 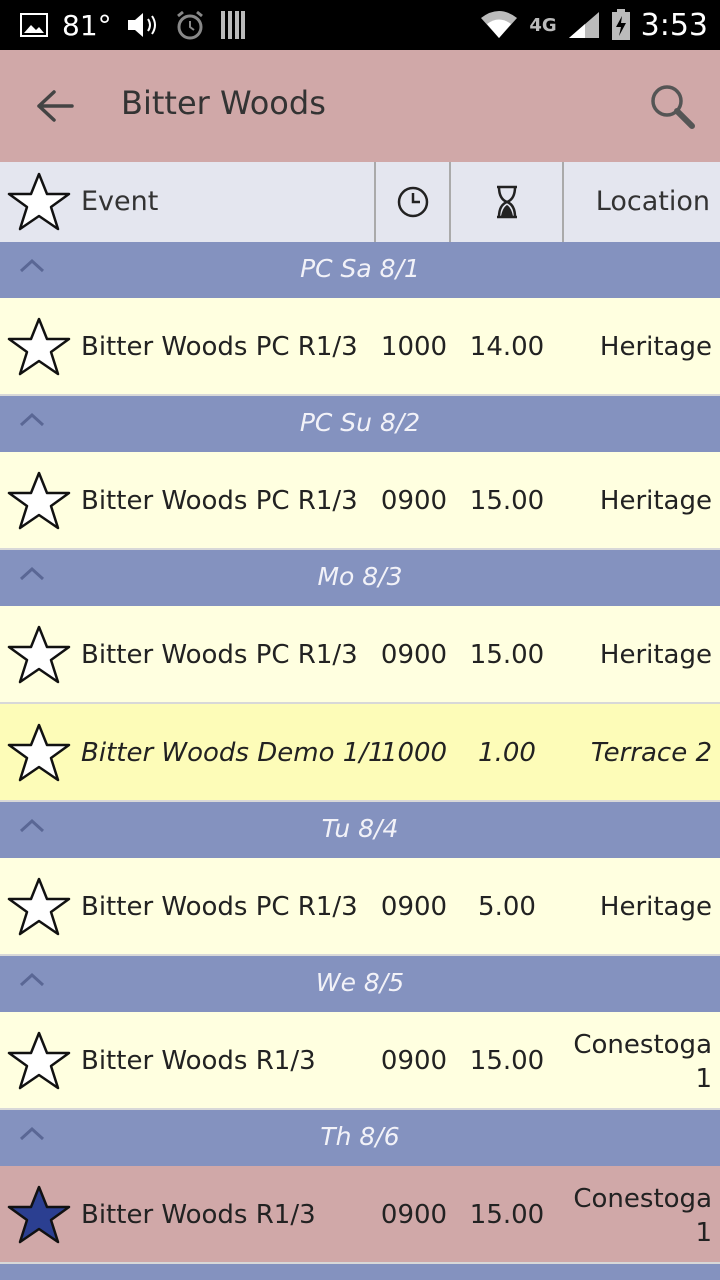 What do you see at coordinates (507, 907) in the screenshot?
I see `event-duration: 5.00` at bounding box center [507, 907].